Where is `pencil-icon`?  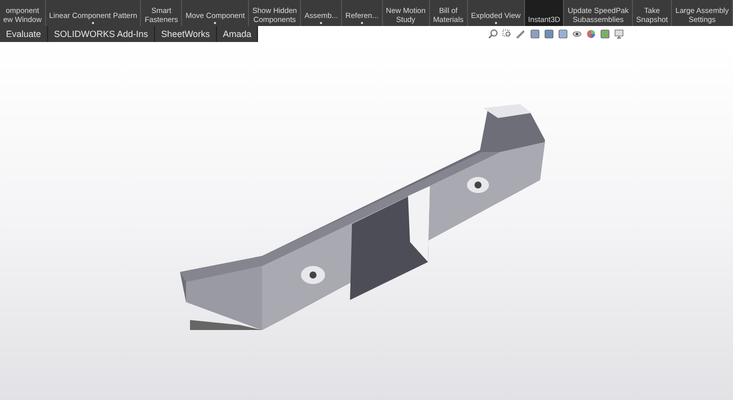
pencil-icon is located at coordinates (521, 34).